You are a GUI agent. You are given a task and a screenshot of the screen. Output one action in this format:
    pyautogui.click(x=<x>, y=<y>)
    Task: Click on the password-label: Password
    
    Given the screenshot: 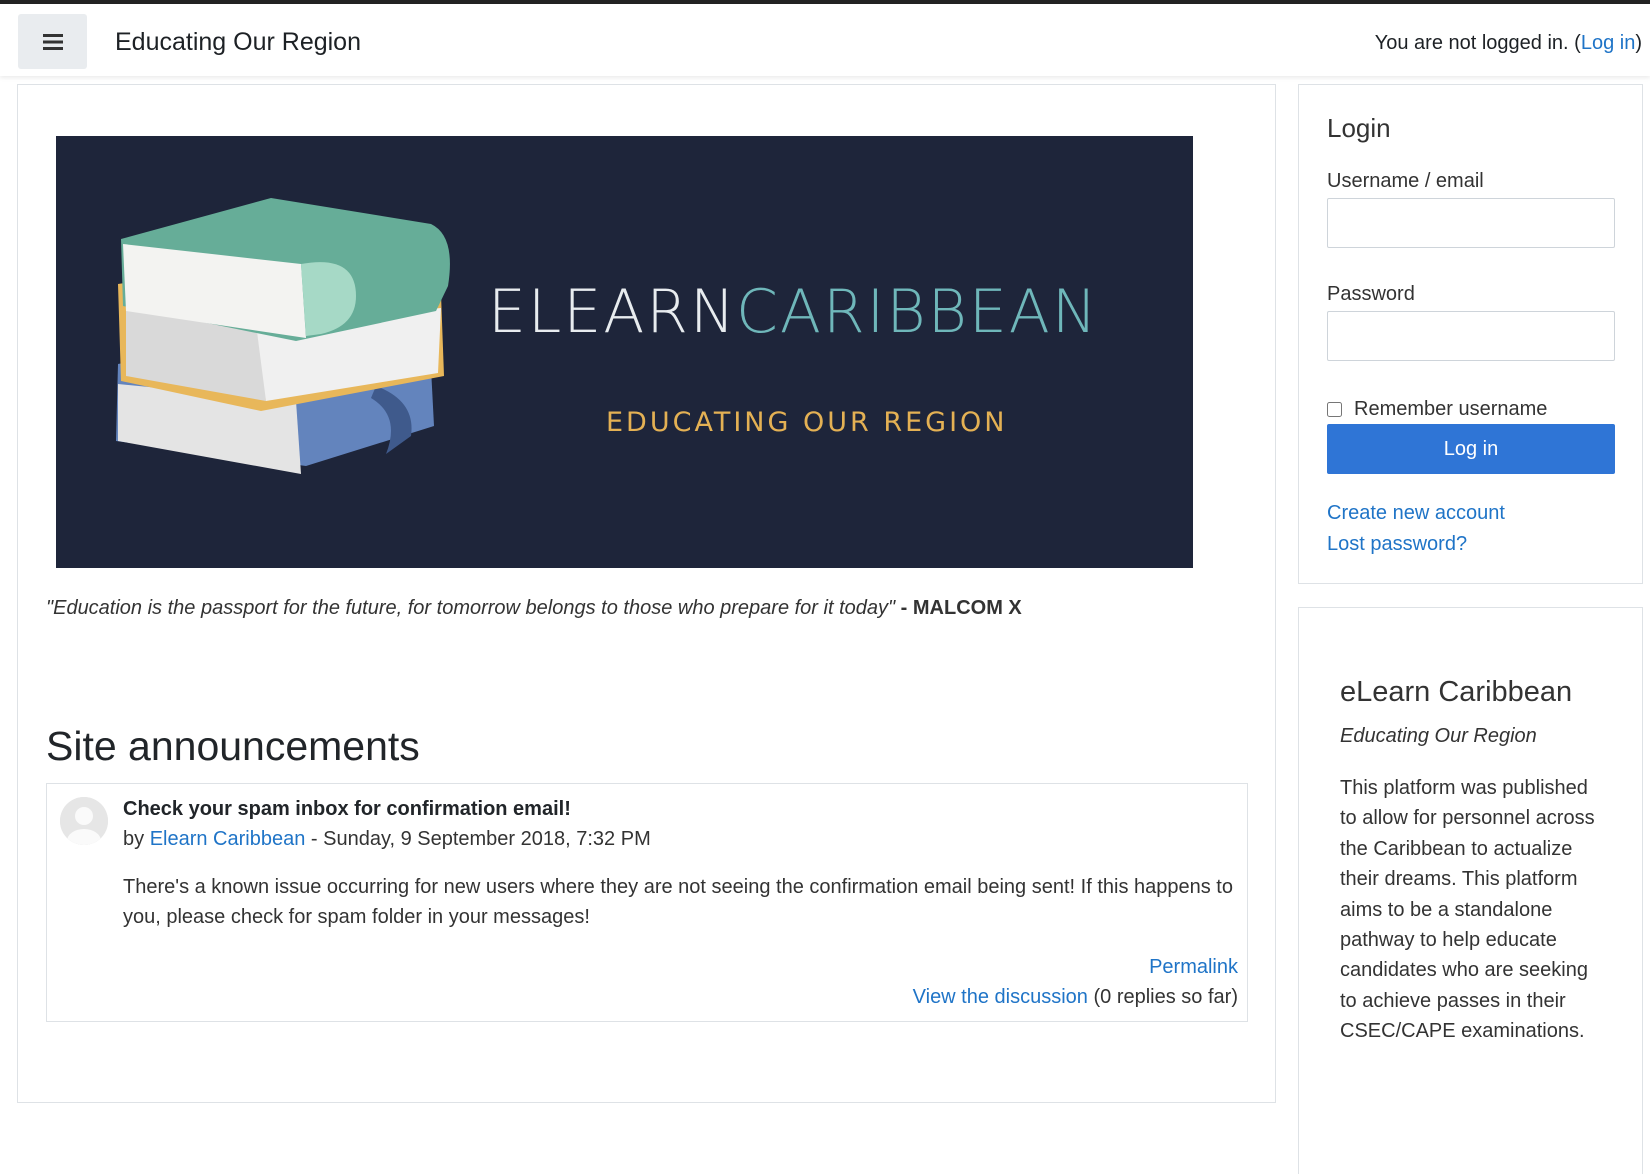 What is the action you would take?
    pyautogui.click(x=1371, y=294)
    